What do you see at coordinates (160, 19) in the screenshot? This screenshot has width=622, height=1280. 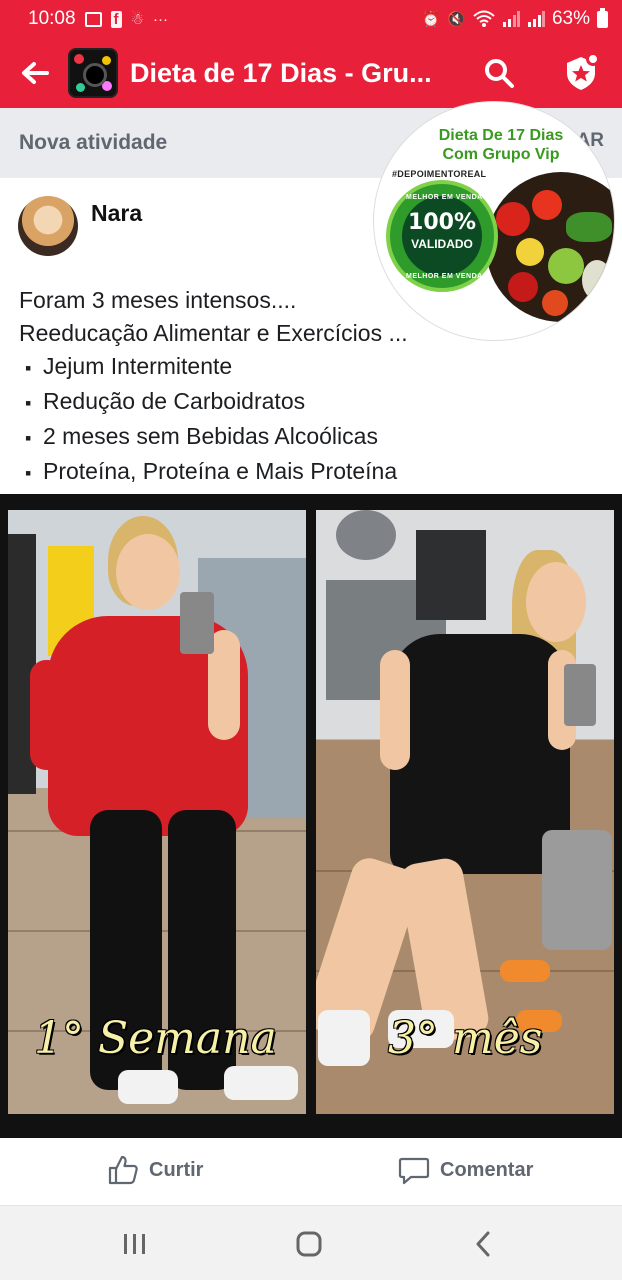 I see `status-dots: ···` at bounding box center [160, 19].